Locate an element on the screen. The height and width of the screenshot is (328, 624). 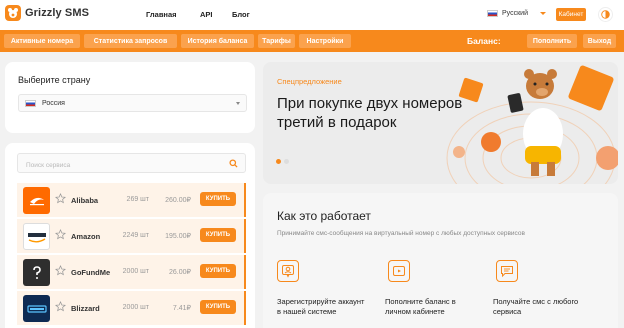
step-text: Получайте смс с любого сервиса is located at coordinates (536, 306).